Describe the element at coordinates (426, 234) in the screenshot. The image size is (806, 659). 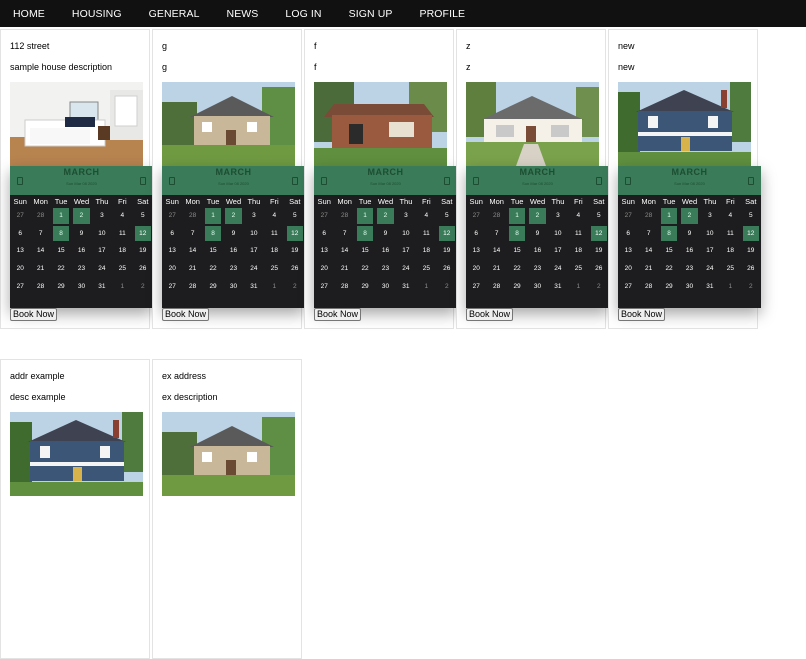
I see `calendar-day: 11` at that location.